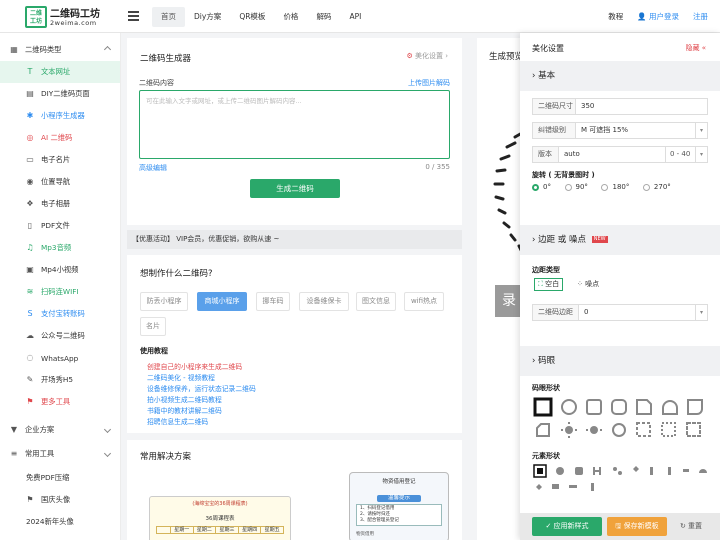 The height and width of the screenshot is (540, 720). I want to click on tag-image-text: 图文信息, so click(376, 301).